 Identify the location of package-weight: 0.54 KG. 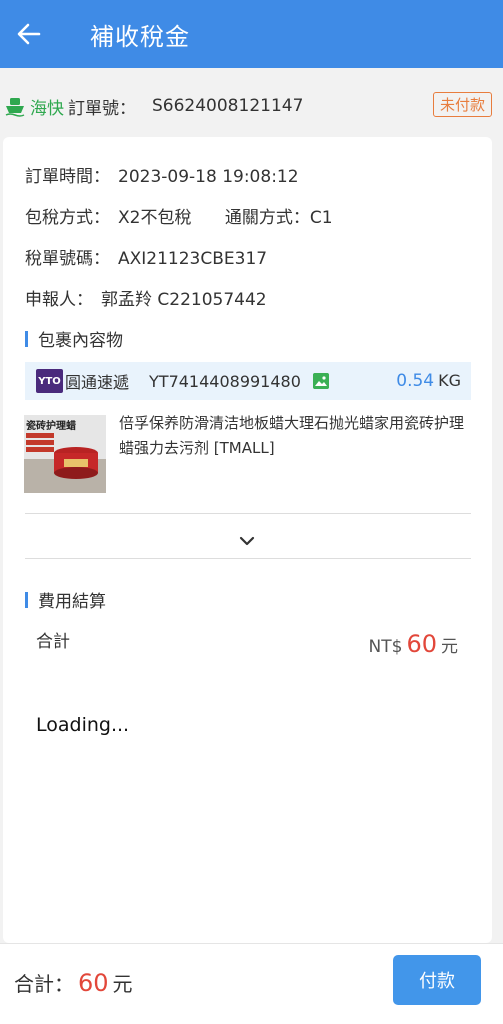
(428, 381).